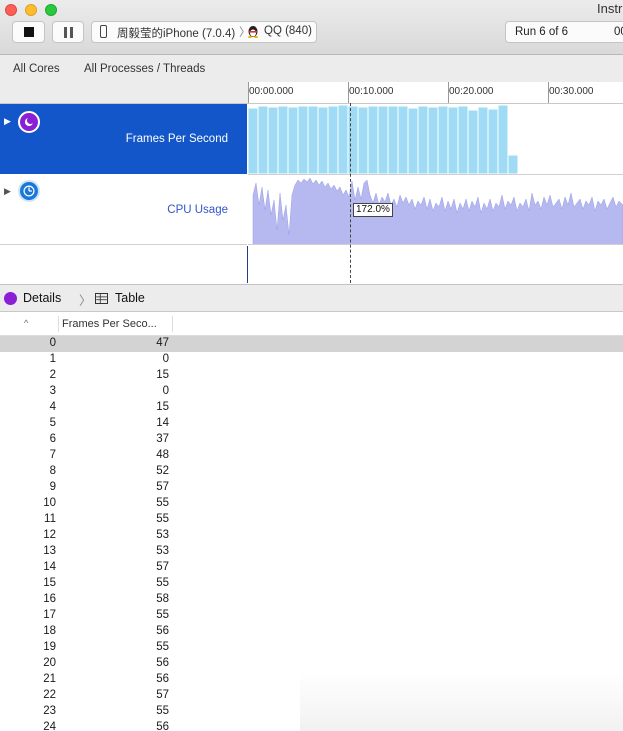 Image resolution: width=623 pixels, height=731 pixels. I want to click on zoom-window-button, so click(51, 10).